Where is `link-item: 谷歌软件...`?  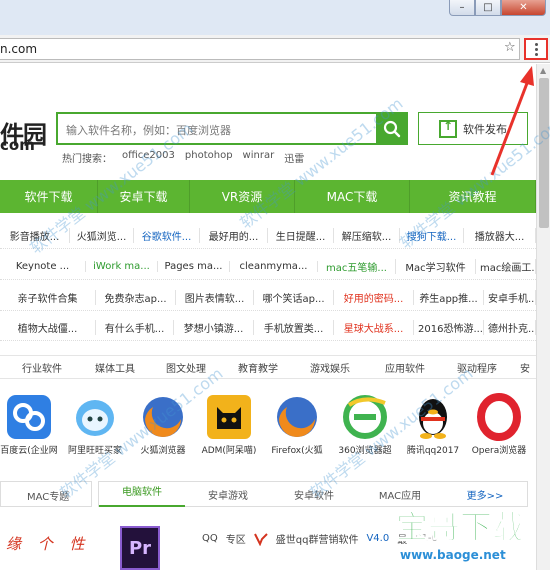 link-item: 谷歌软件... is located at coordinates (167, 235).